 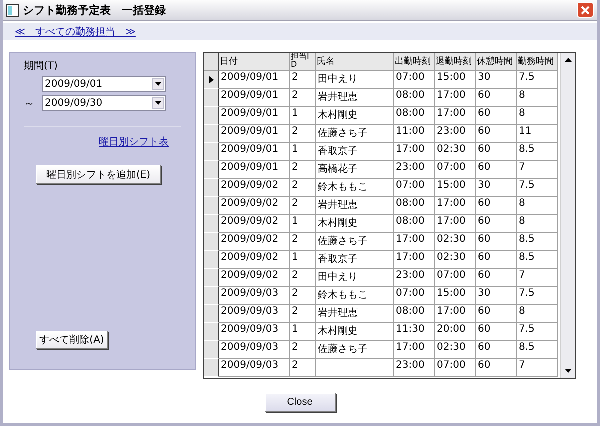 I want to click on close-icon, so click(x=585, y=10).